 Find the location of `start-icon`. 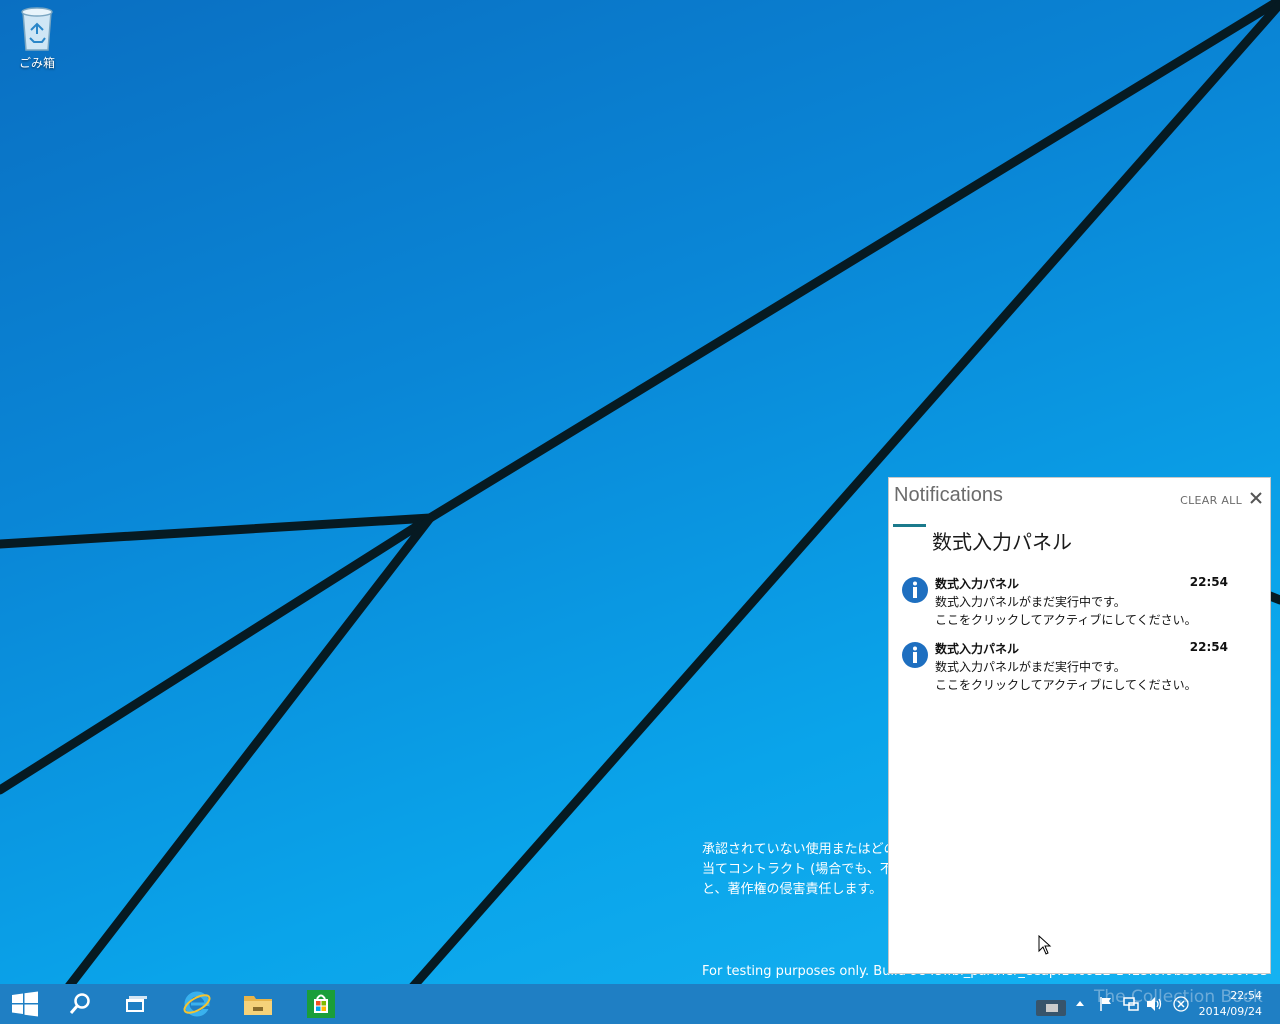

start-icon is located at coordinates (25, 1004).